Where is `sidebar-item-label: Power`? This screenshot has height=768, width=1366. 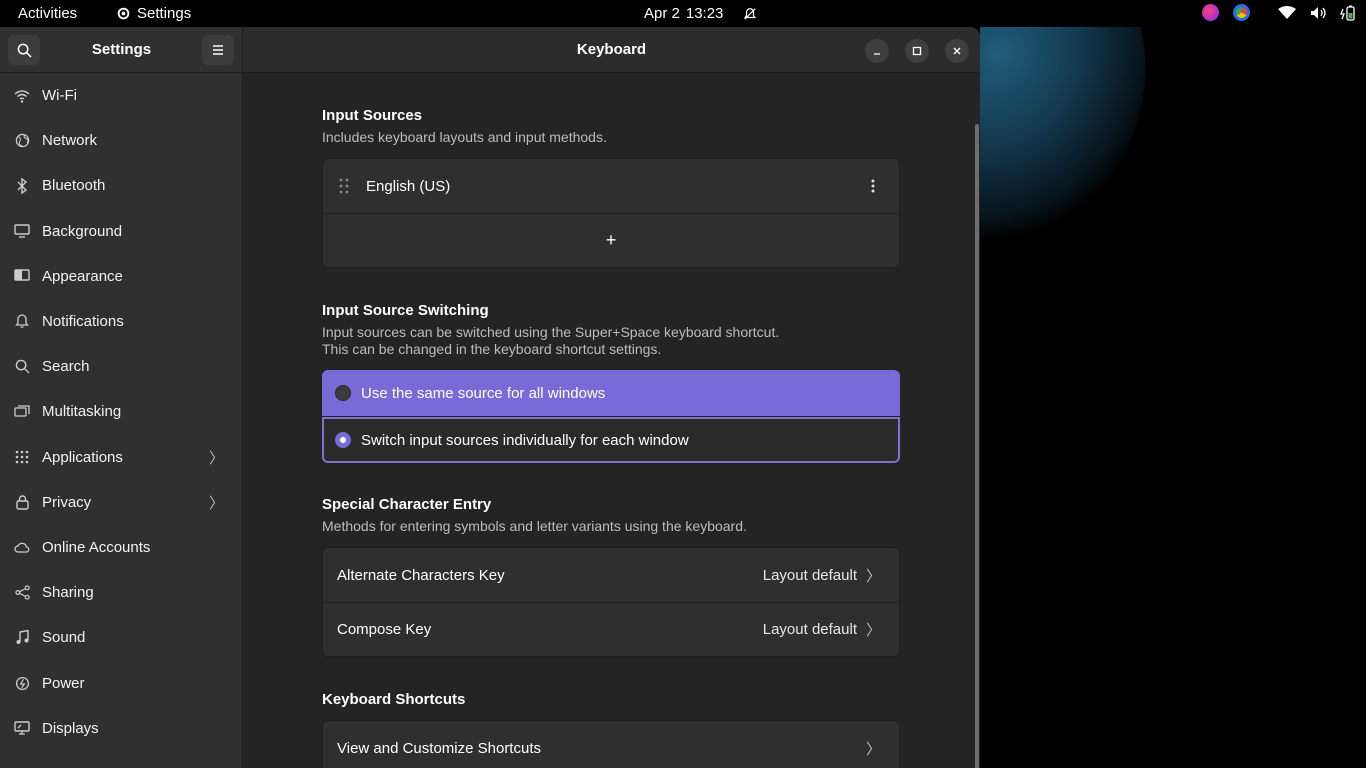
sidebar-item-label: Power is located at coordinates (63, 683).